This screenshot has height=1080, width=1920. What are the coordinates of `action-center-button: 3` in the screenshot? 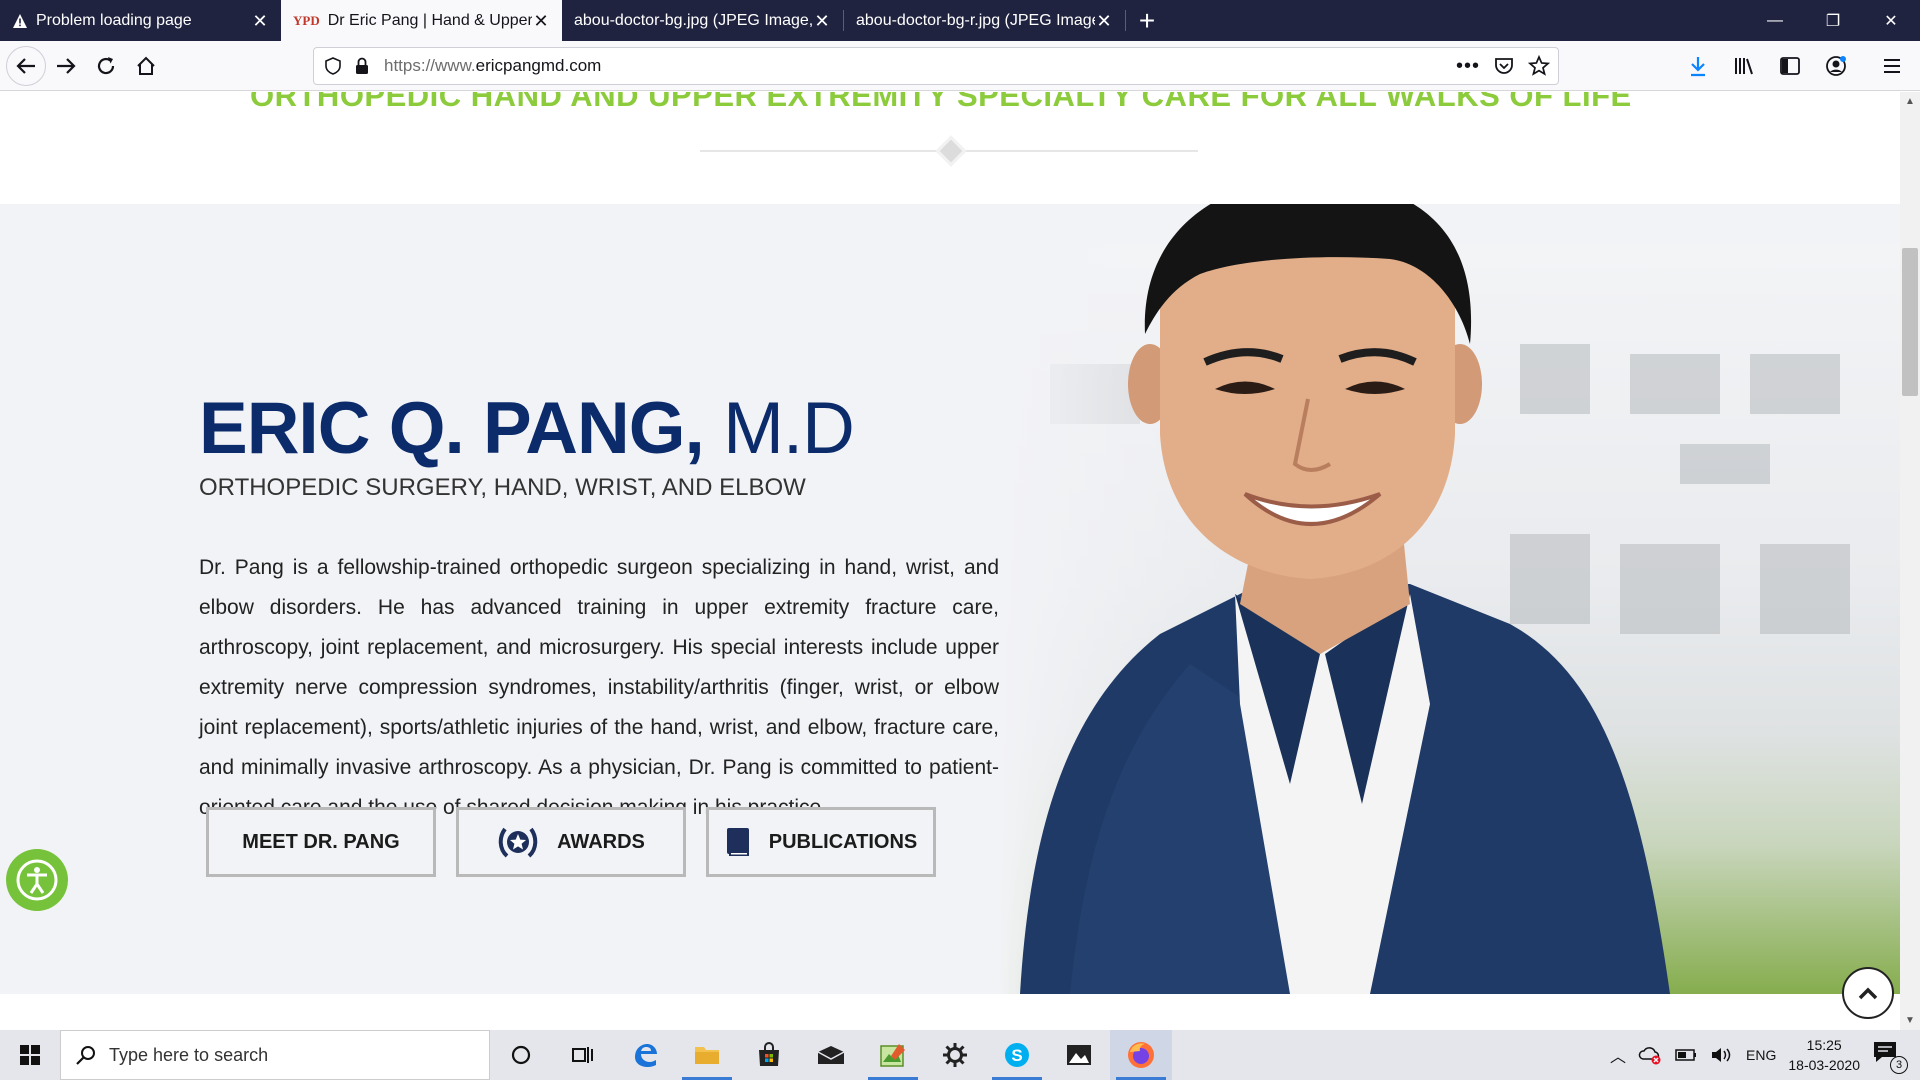 It's located at (1890, 1057).